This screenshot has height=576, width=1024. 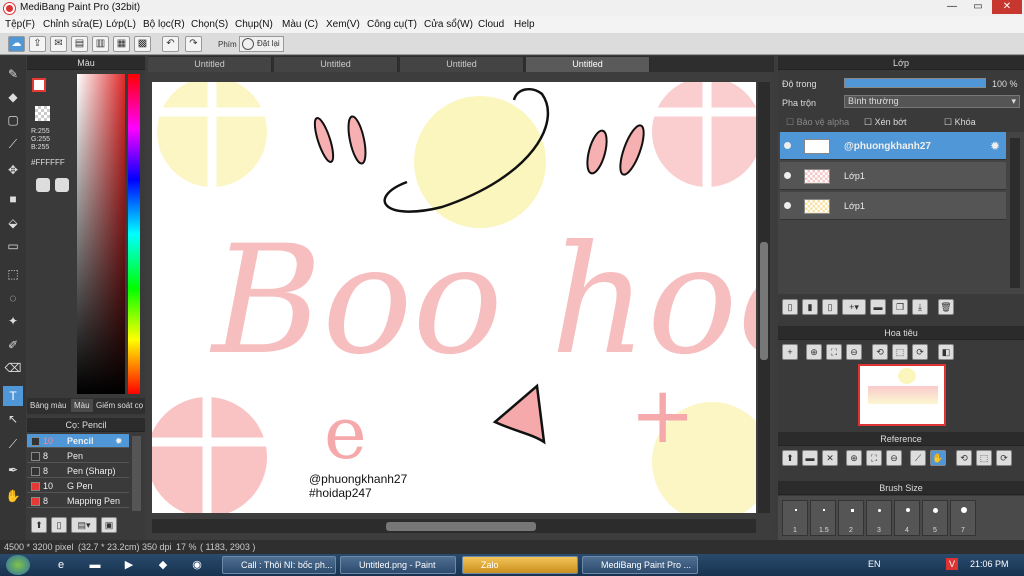 What do you see at coordinates (894, 458) in the screenshot?
I see `reference-zoom-out-icon: ⊖` at bounding box center [894, 458].